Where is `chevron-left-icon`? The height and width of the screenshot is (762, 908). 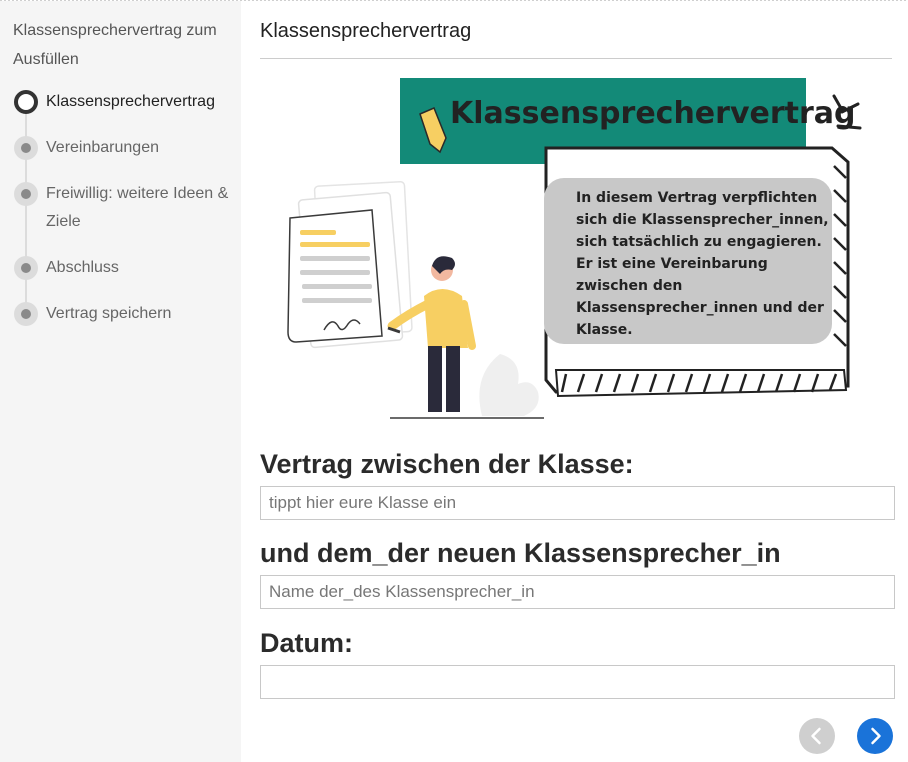 chevron-left-icon is located at coordinates (816, 736).